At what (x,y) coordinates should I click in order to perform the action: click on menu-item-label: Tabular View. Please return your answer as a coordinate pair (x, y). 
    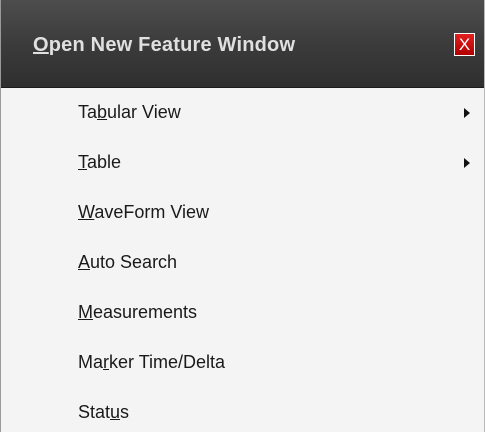
    Looking at the image, I should click on (129, 112).